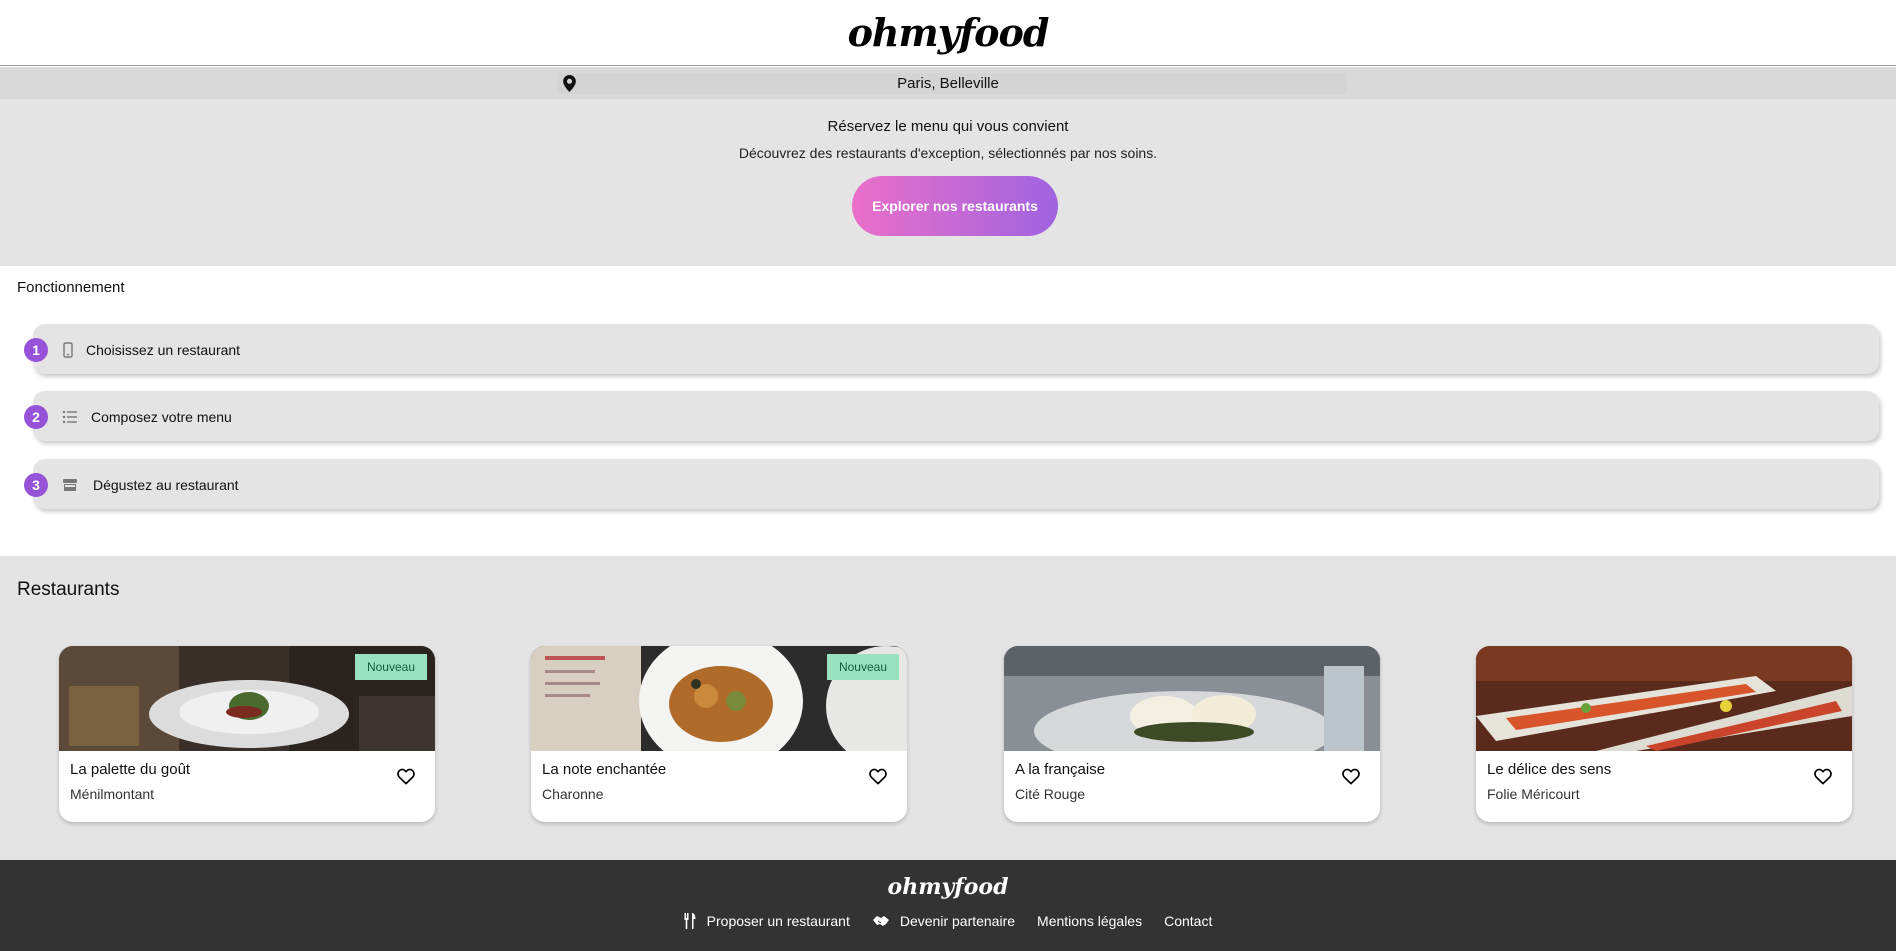 This screenshot has width=1896, height=951. I want to click on legal-notice-link: Mentions légales, so click(1089, 921).